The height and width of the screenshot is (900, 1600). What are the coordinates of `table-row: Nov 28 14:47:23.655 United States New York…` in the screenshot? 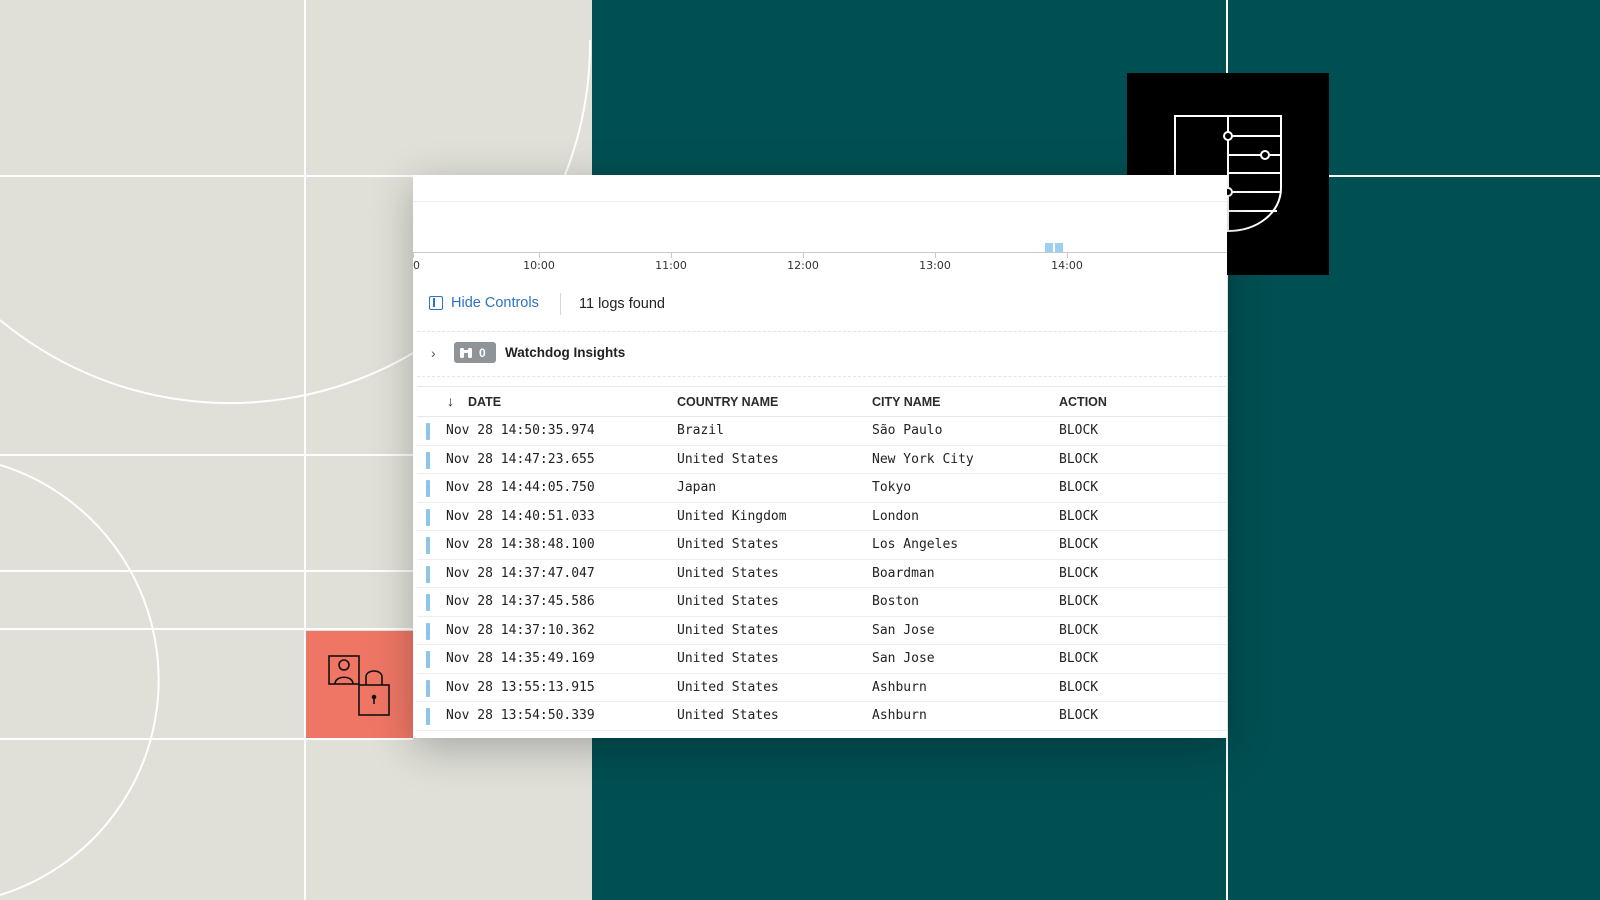 It's located at (822, 460).